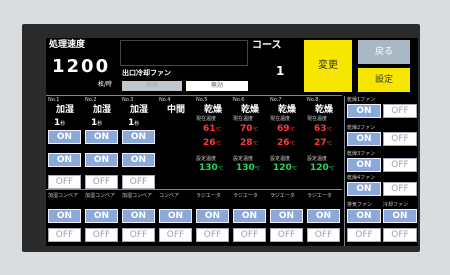  What do you see at coordinates (246, 129) in the screenshot?
I see `temp-value: 70` at bounding box center [246, 129].